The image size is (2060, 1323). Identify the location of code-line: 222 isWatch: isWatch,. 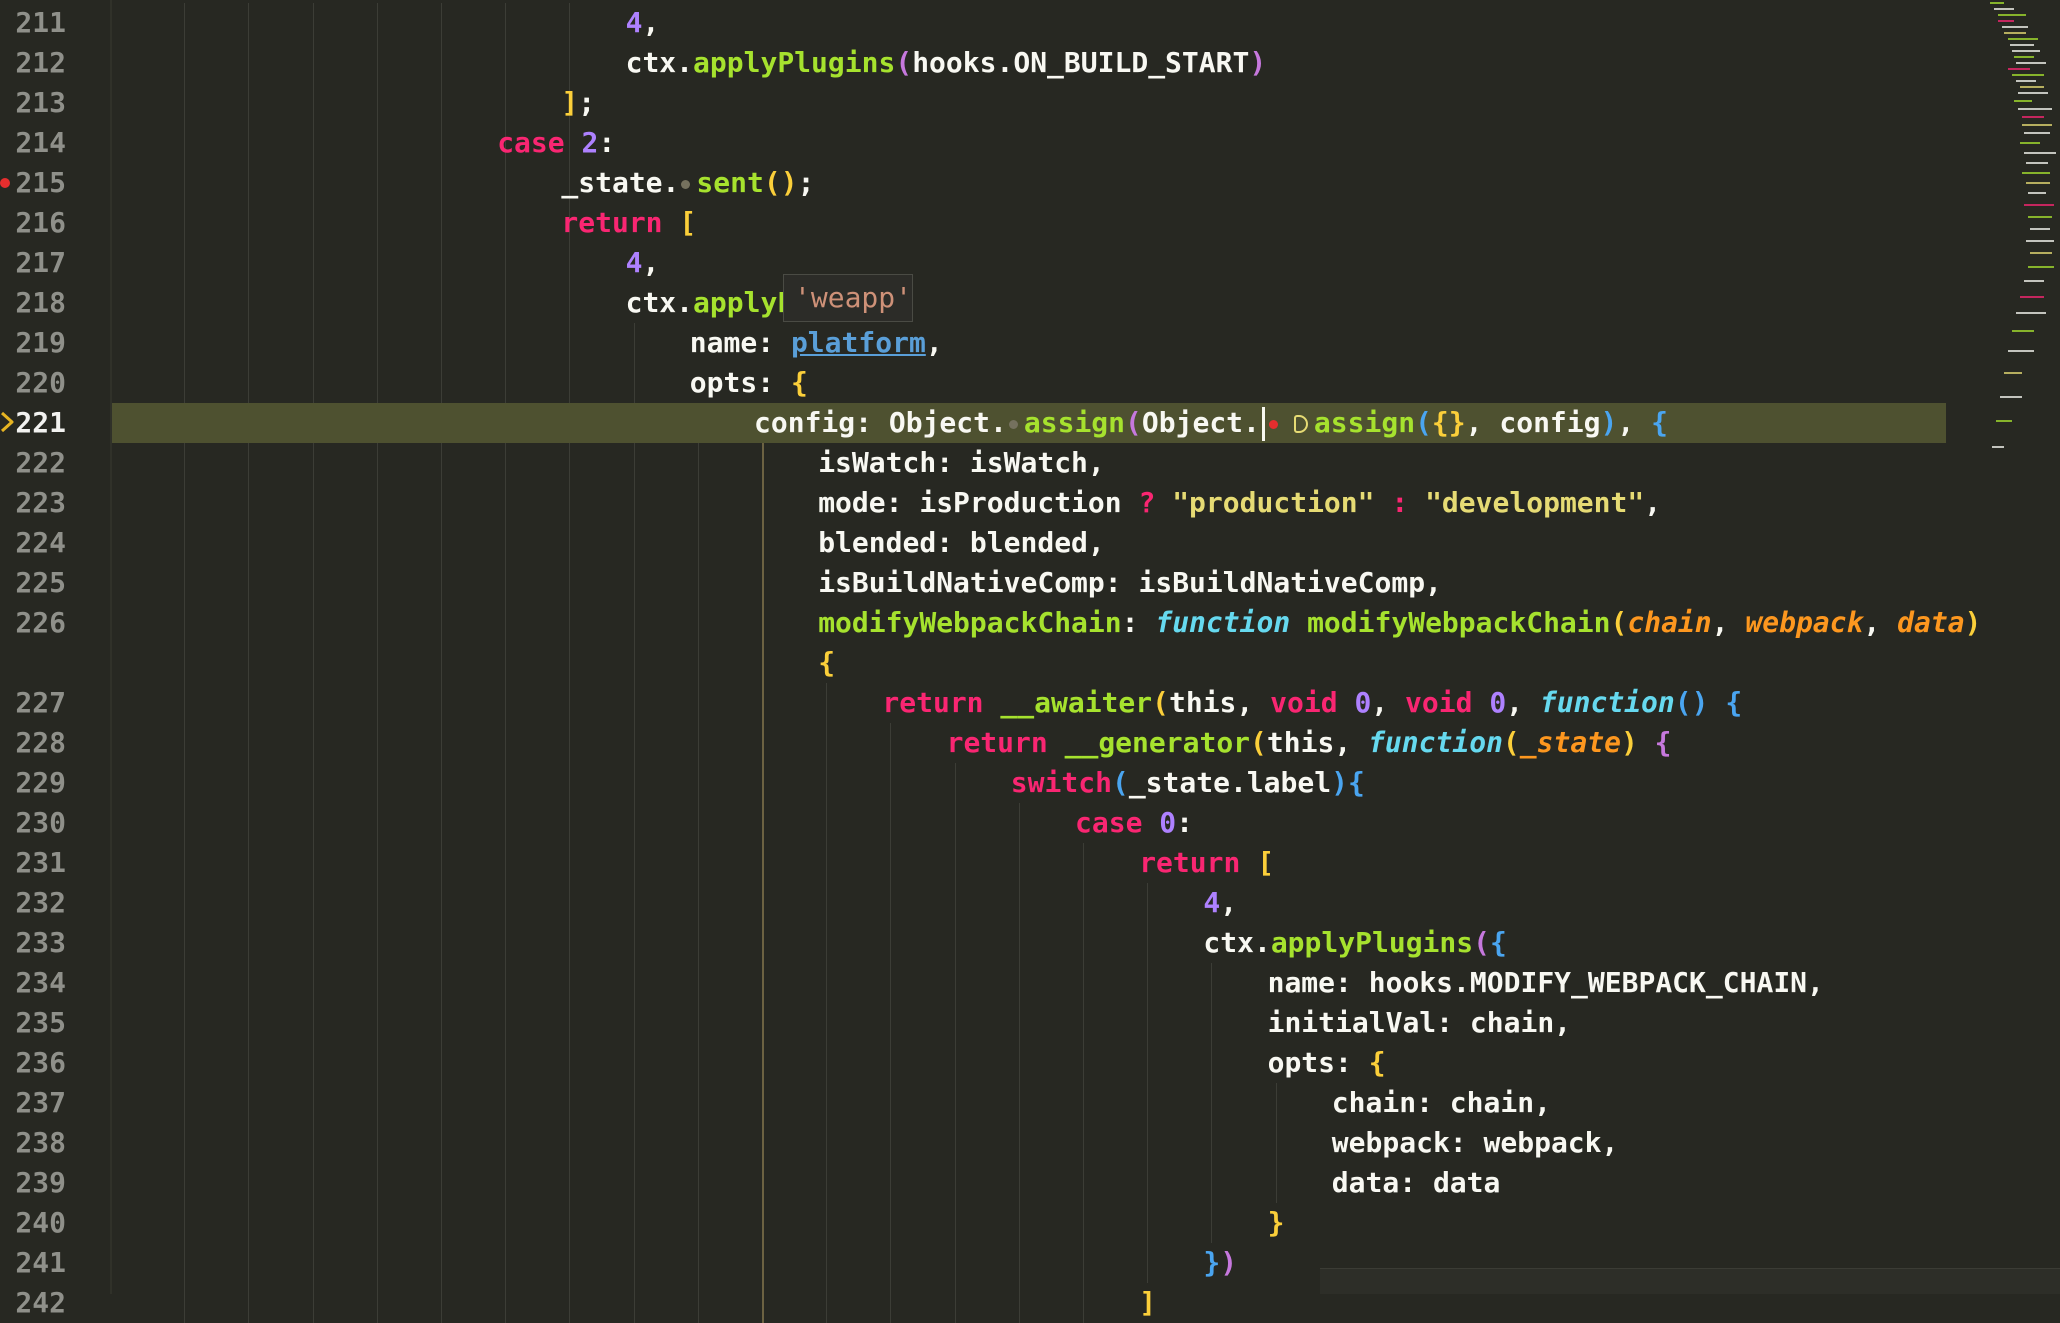
(975, 463).